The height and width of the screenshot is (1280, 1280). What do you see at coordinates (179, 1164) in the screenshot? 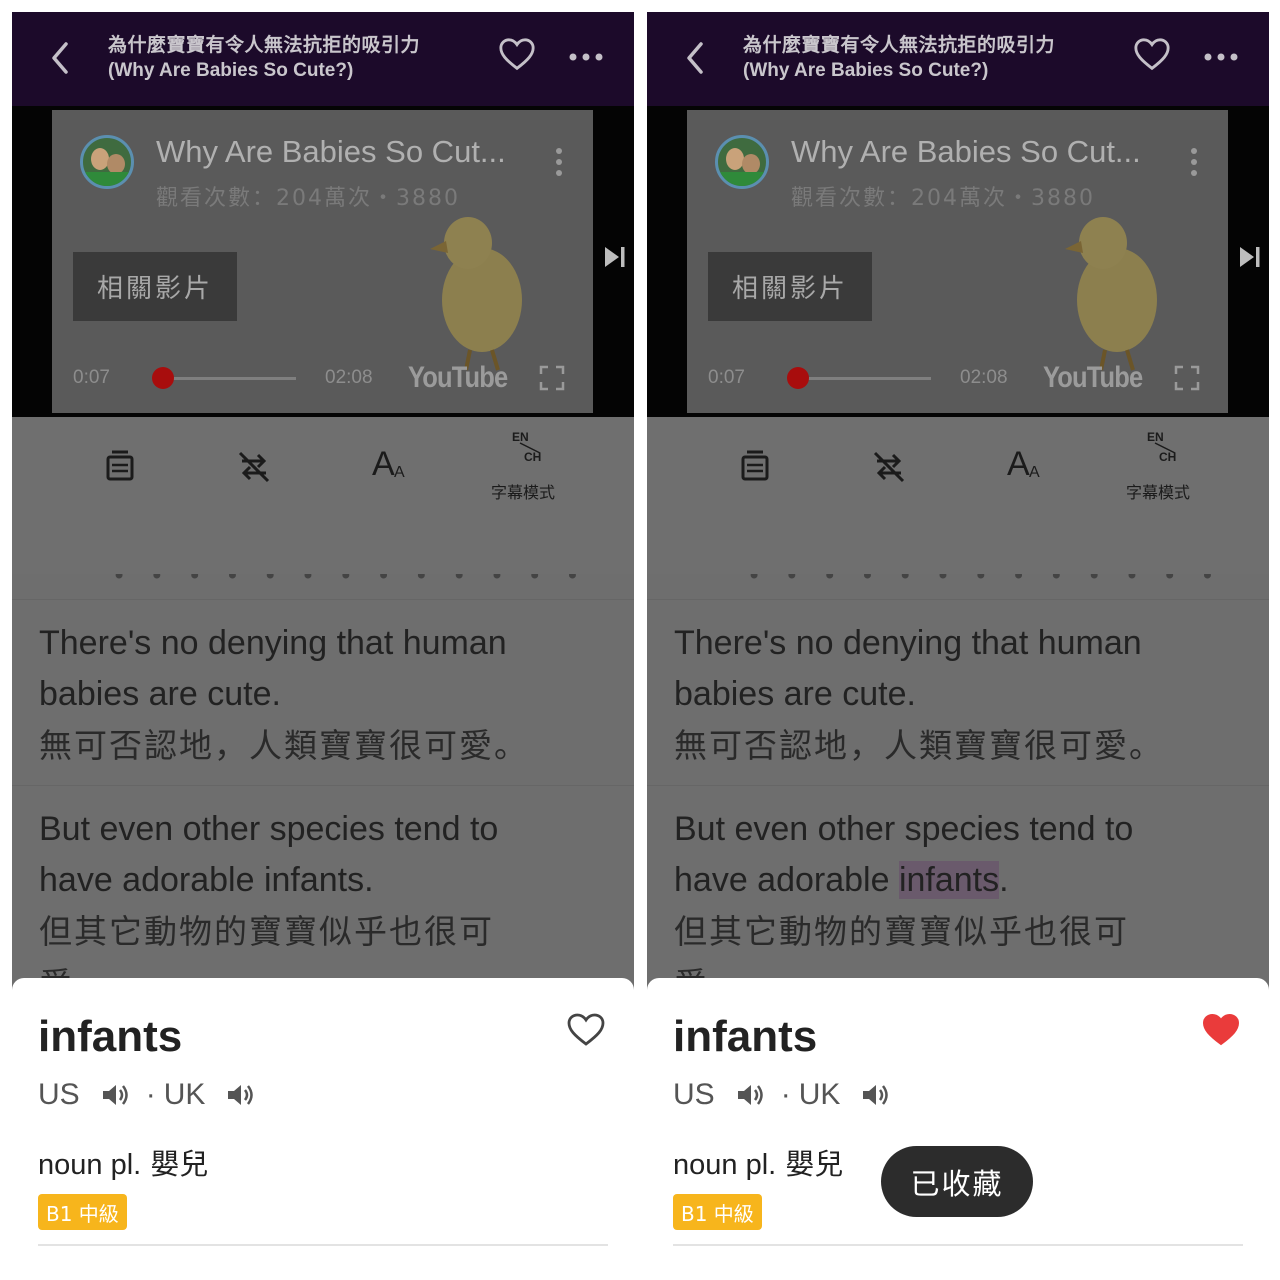
I see `definition-meaning: 嬰兒` at bounding box center [179, 1164].